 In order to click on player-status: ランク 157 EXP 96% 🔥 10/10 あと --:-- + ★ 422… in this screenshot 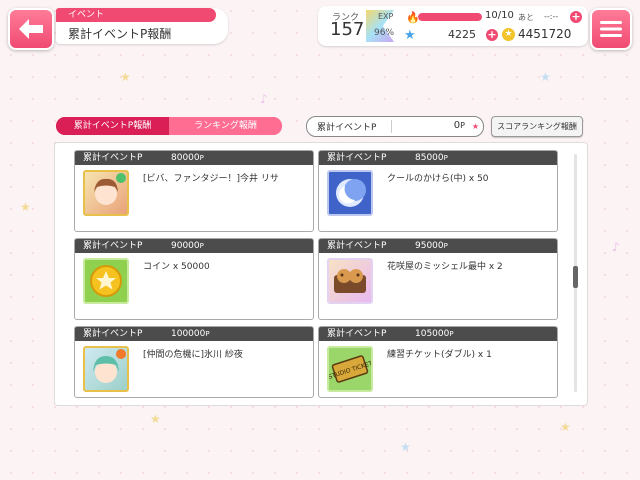, I will do `click(453, 26)`.